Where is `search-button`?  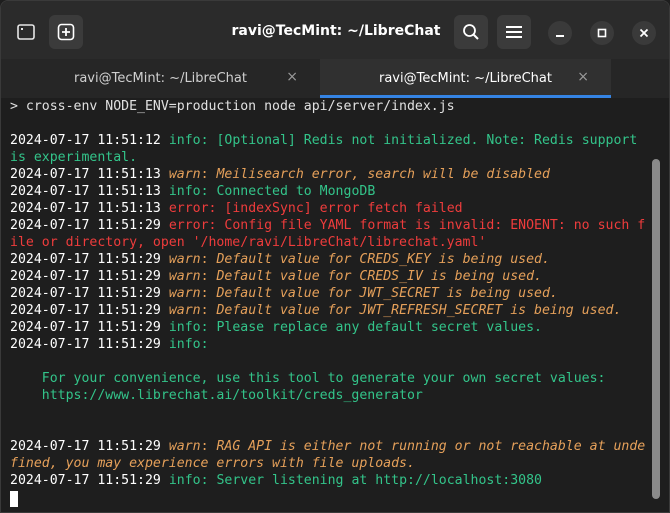
search-button is located at coordinates (471, 32).